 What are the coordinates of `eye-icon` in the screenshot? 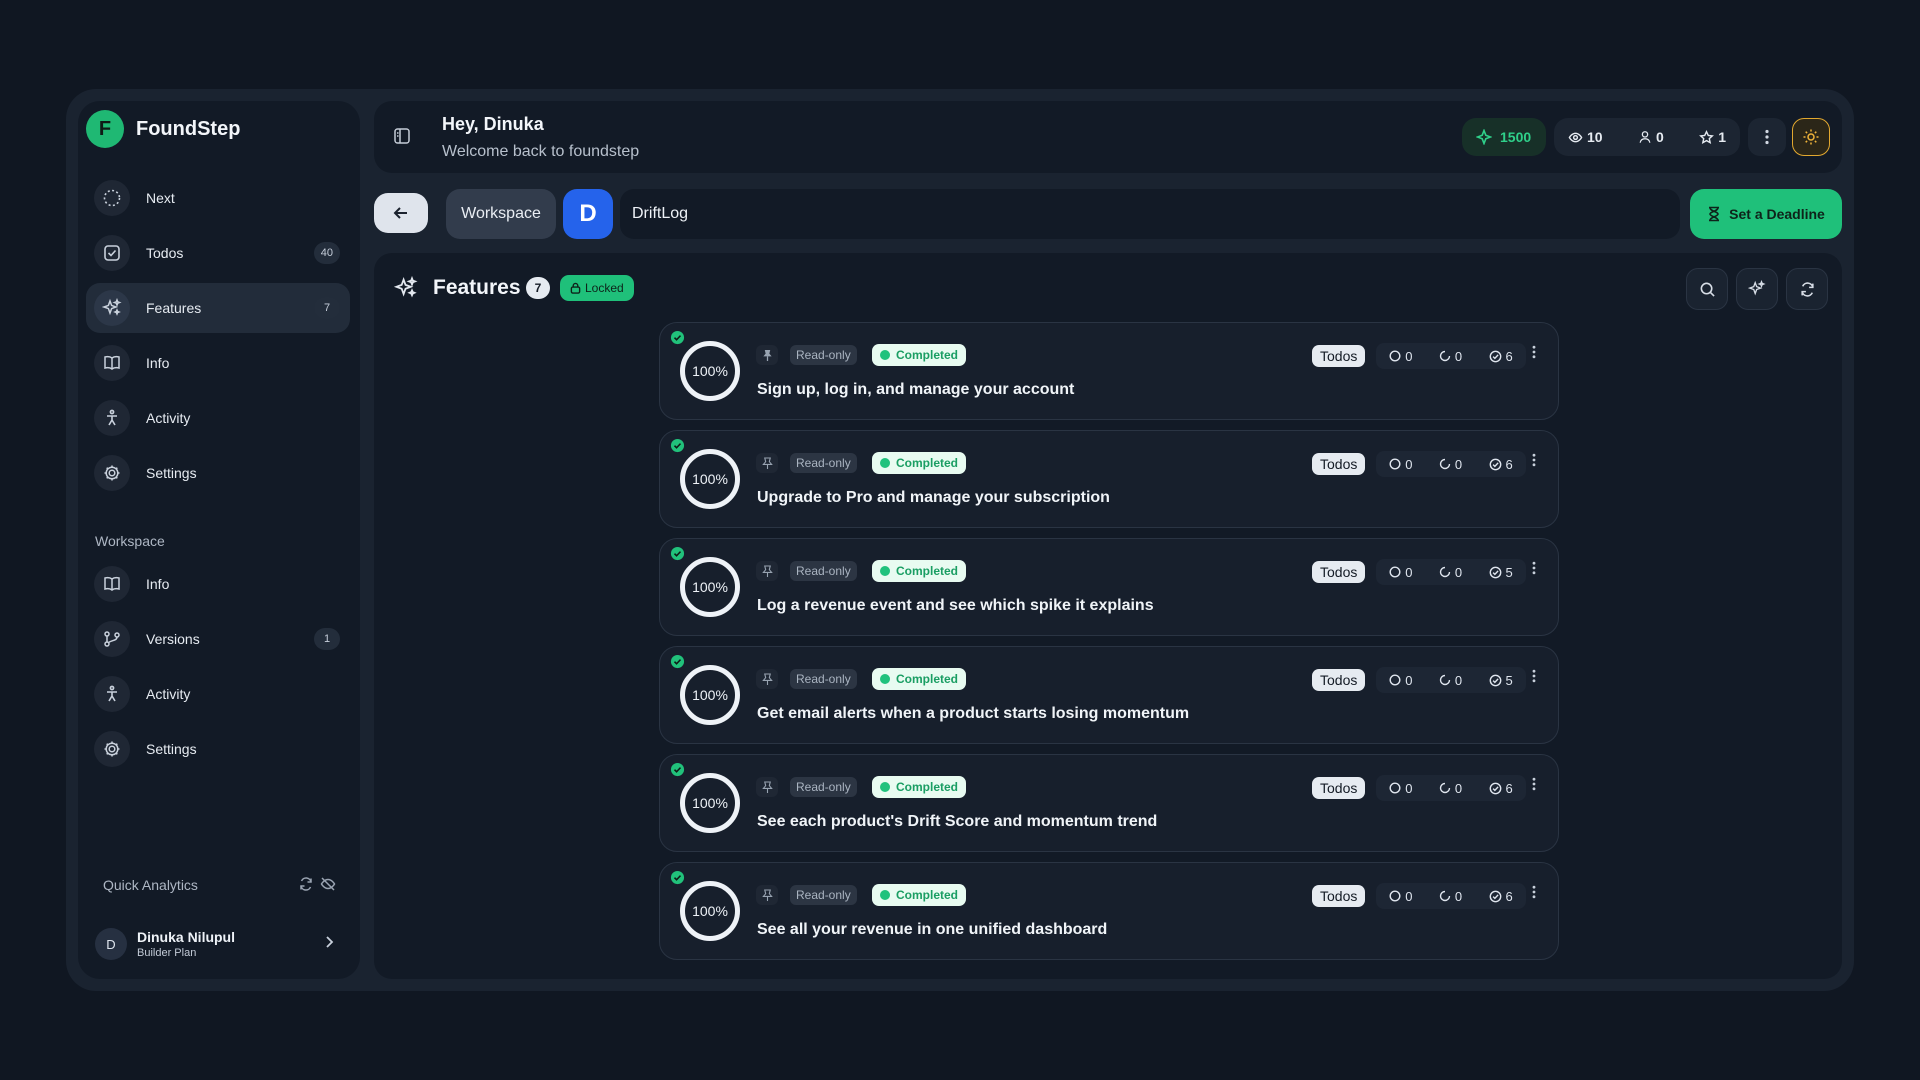 It's located at (1575, 137).